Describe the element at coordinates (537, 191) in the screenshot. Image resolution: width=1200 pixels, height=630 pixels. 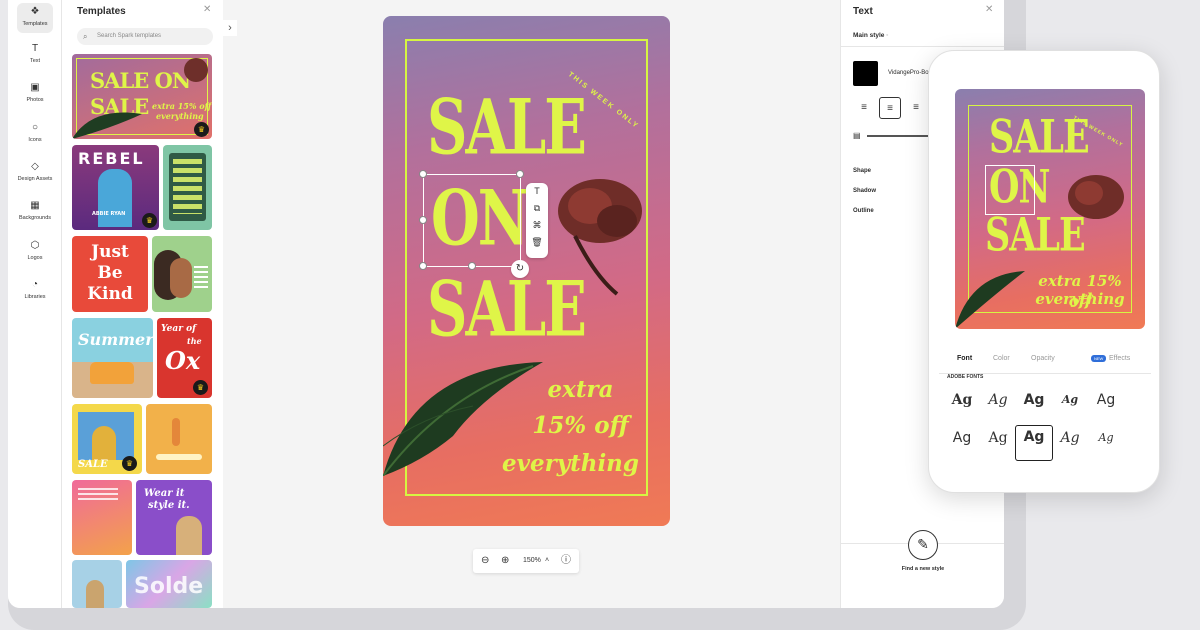
I see `text-edit-icon: T` at that location.